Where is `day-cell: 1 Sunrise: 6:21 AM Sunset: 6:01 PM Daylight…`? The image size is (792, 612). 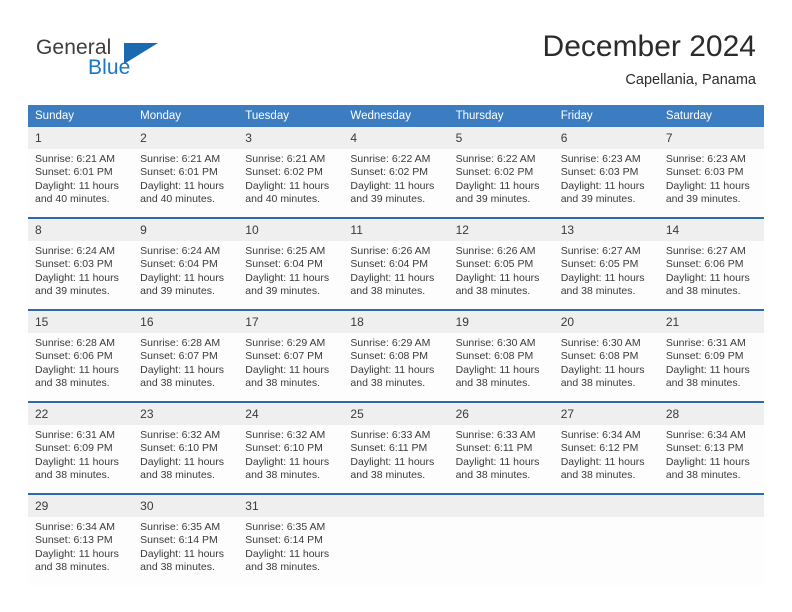 day-cell: 1 Sunrise: 6:21 AM Sunset: 6:01 PM Daylight… is located at coordinates (81, 172).